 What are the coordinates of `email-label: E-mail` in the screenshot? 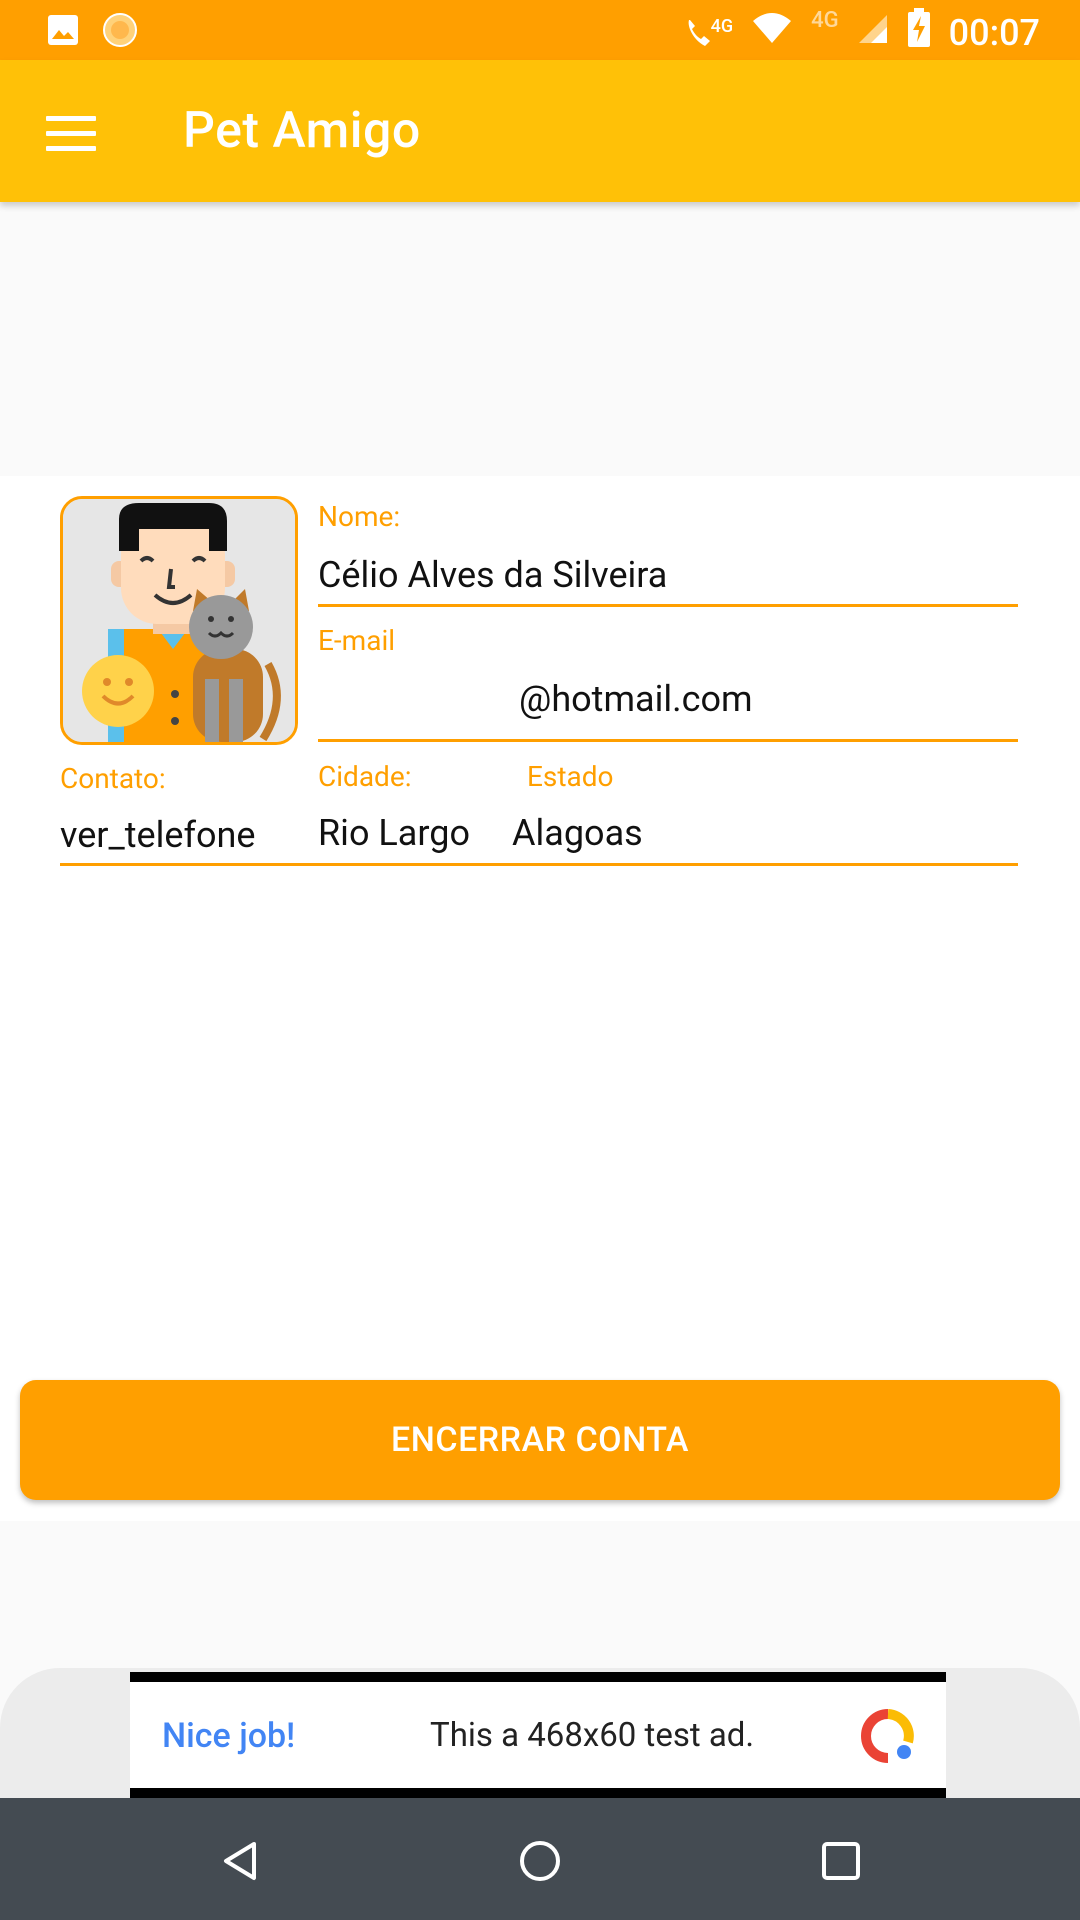 It's located at (357, 640).